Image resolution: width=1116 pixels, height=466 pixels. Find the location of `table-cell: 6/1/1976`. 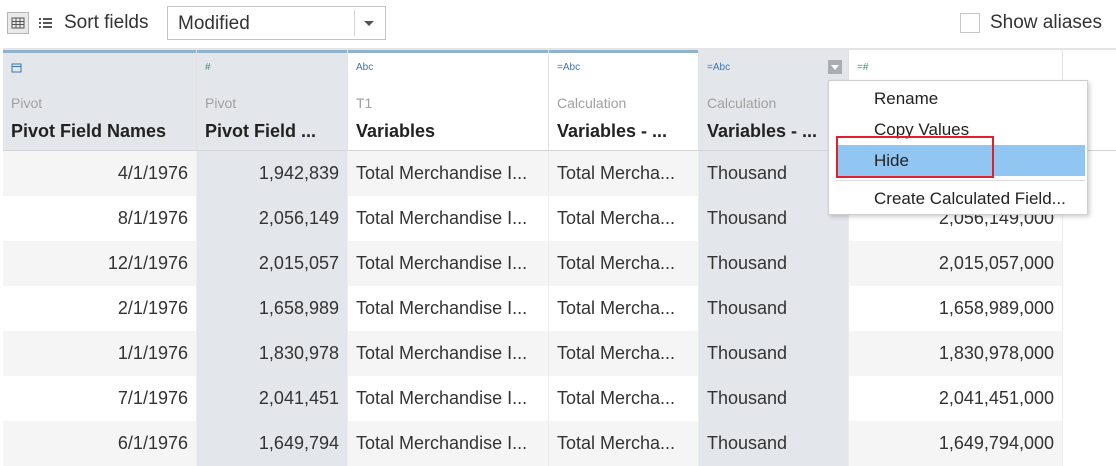

table-cell: 6/1/1976 is located at coordinates (100, 443).